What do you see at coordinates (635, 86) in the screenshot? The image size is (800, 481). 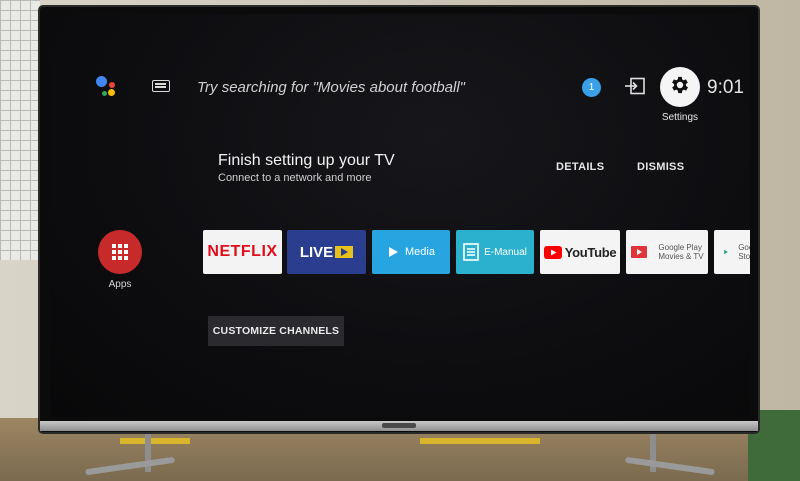 I see `input-source-icon` at bounding box center [635, 86].